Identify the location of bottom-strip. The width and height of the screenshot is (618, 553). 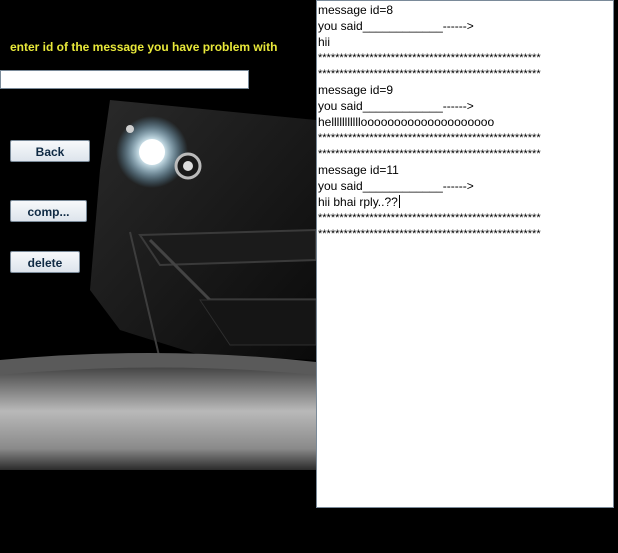
(305, 529).